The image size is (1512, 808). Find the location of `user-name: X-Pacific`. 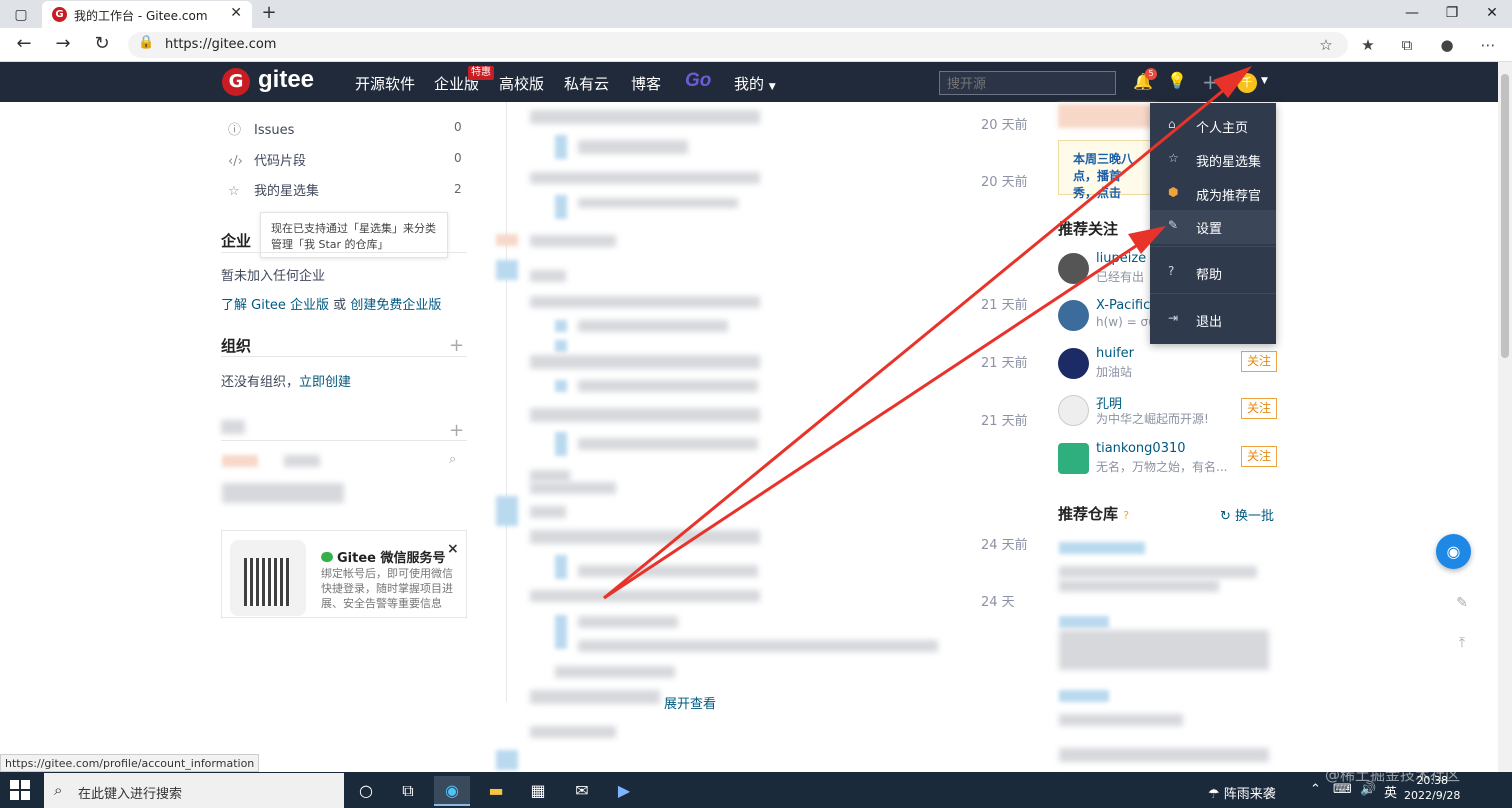

user-name: X-Pacific is located at coordinates (1123, 305).